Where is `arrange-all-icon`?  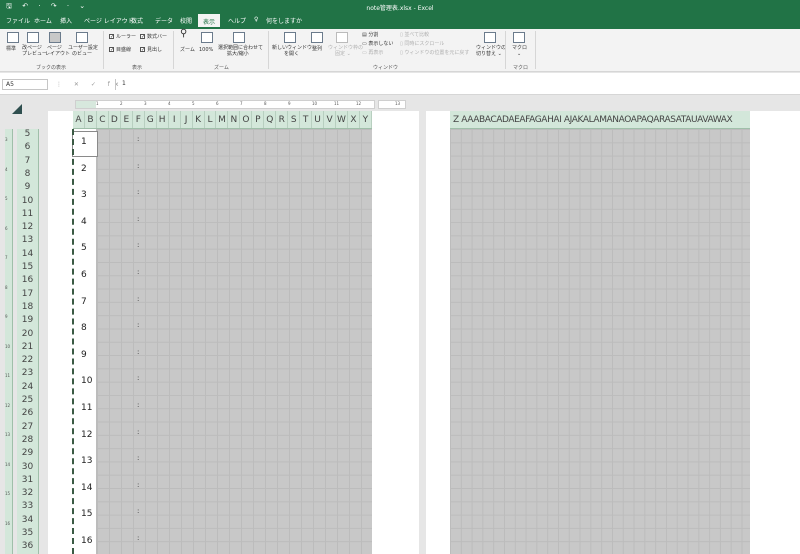 arrange-all-icon is located at coordinates (317, 37).